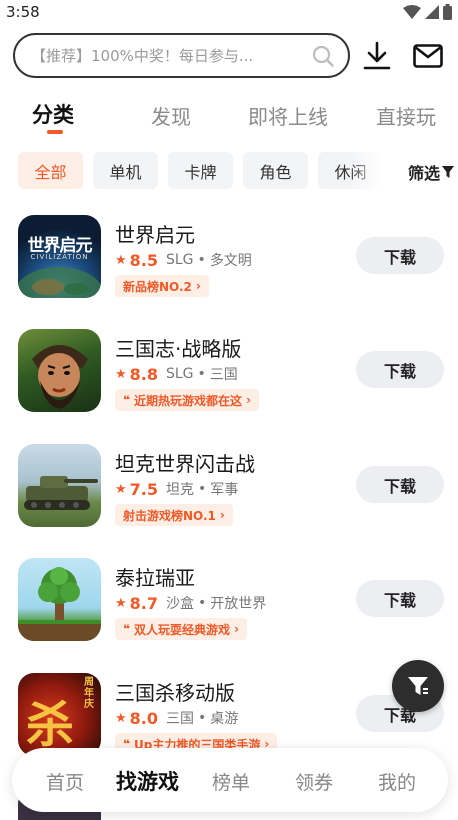  Describe the element at coordinates (238, 604) in the screenshot. I see `game-theme: 开放世界` at that location.